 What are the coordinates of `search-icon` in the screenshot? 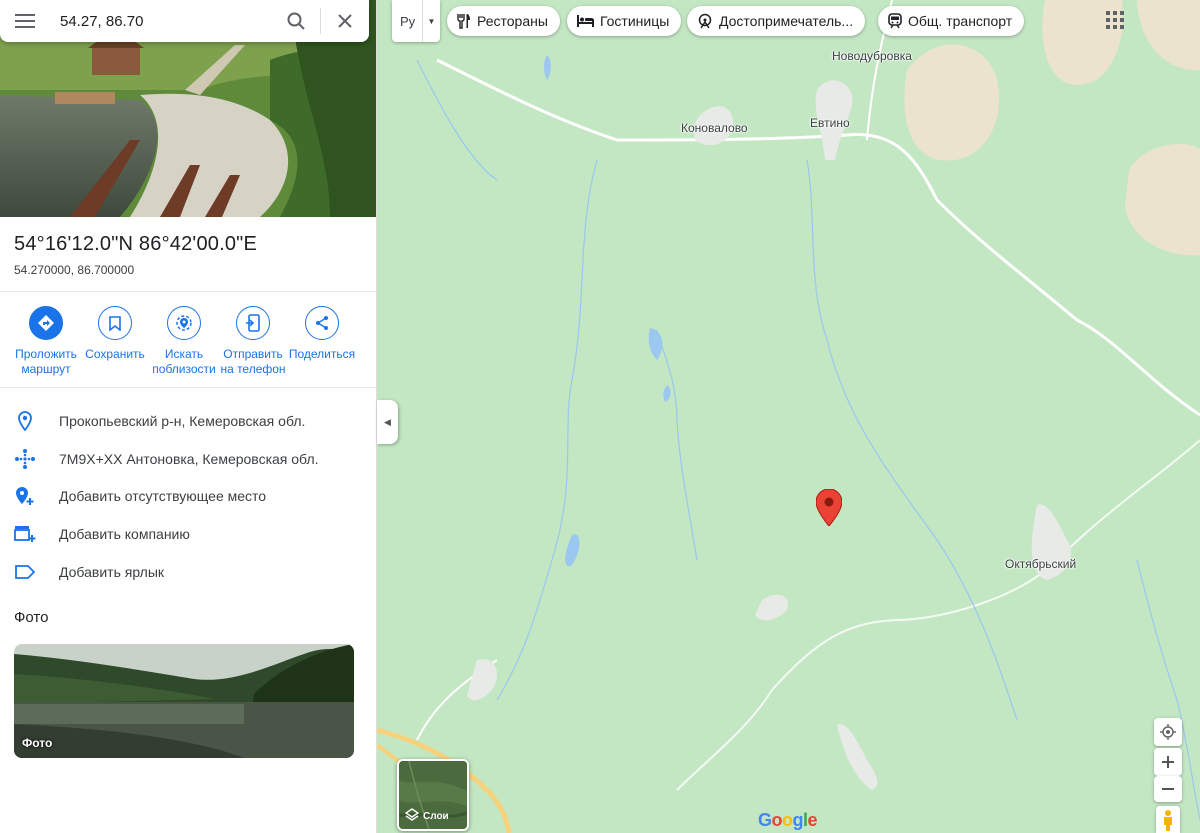 It's located at (296, 21).